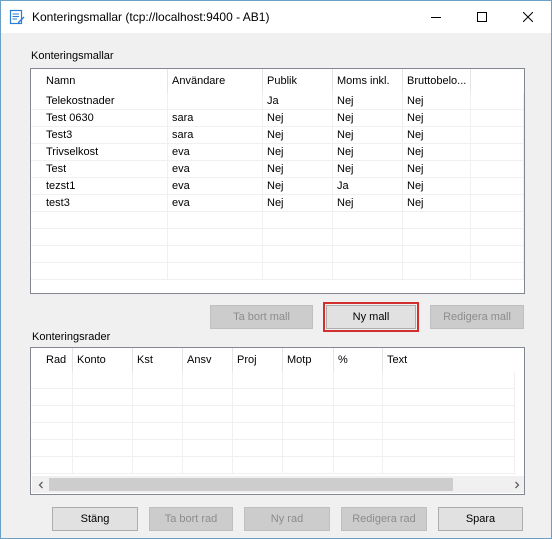 The height and width of the screenshot is (539, 552). I want to click on scroll-left-button, so click(40, 484).